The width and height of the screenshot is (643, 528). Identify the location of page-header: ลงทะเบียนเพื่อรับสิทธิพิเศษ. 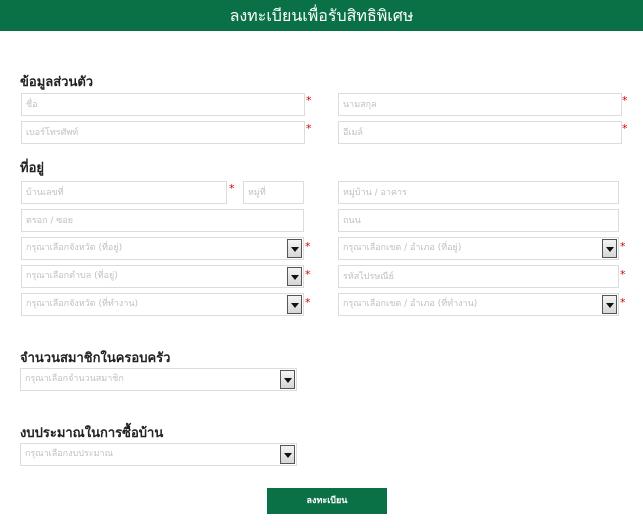
(321, 15).